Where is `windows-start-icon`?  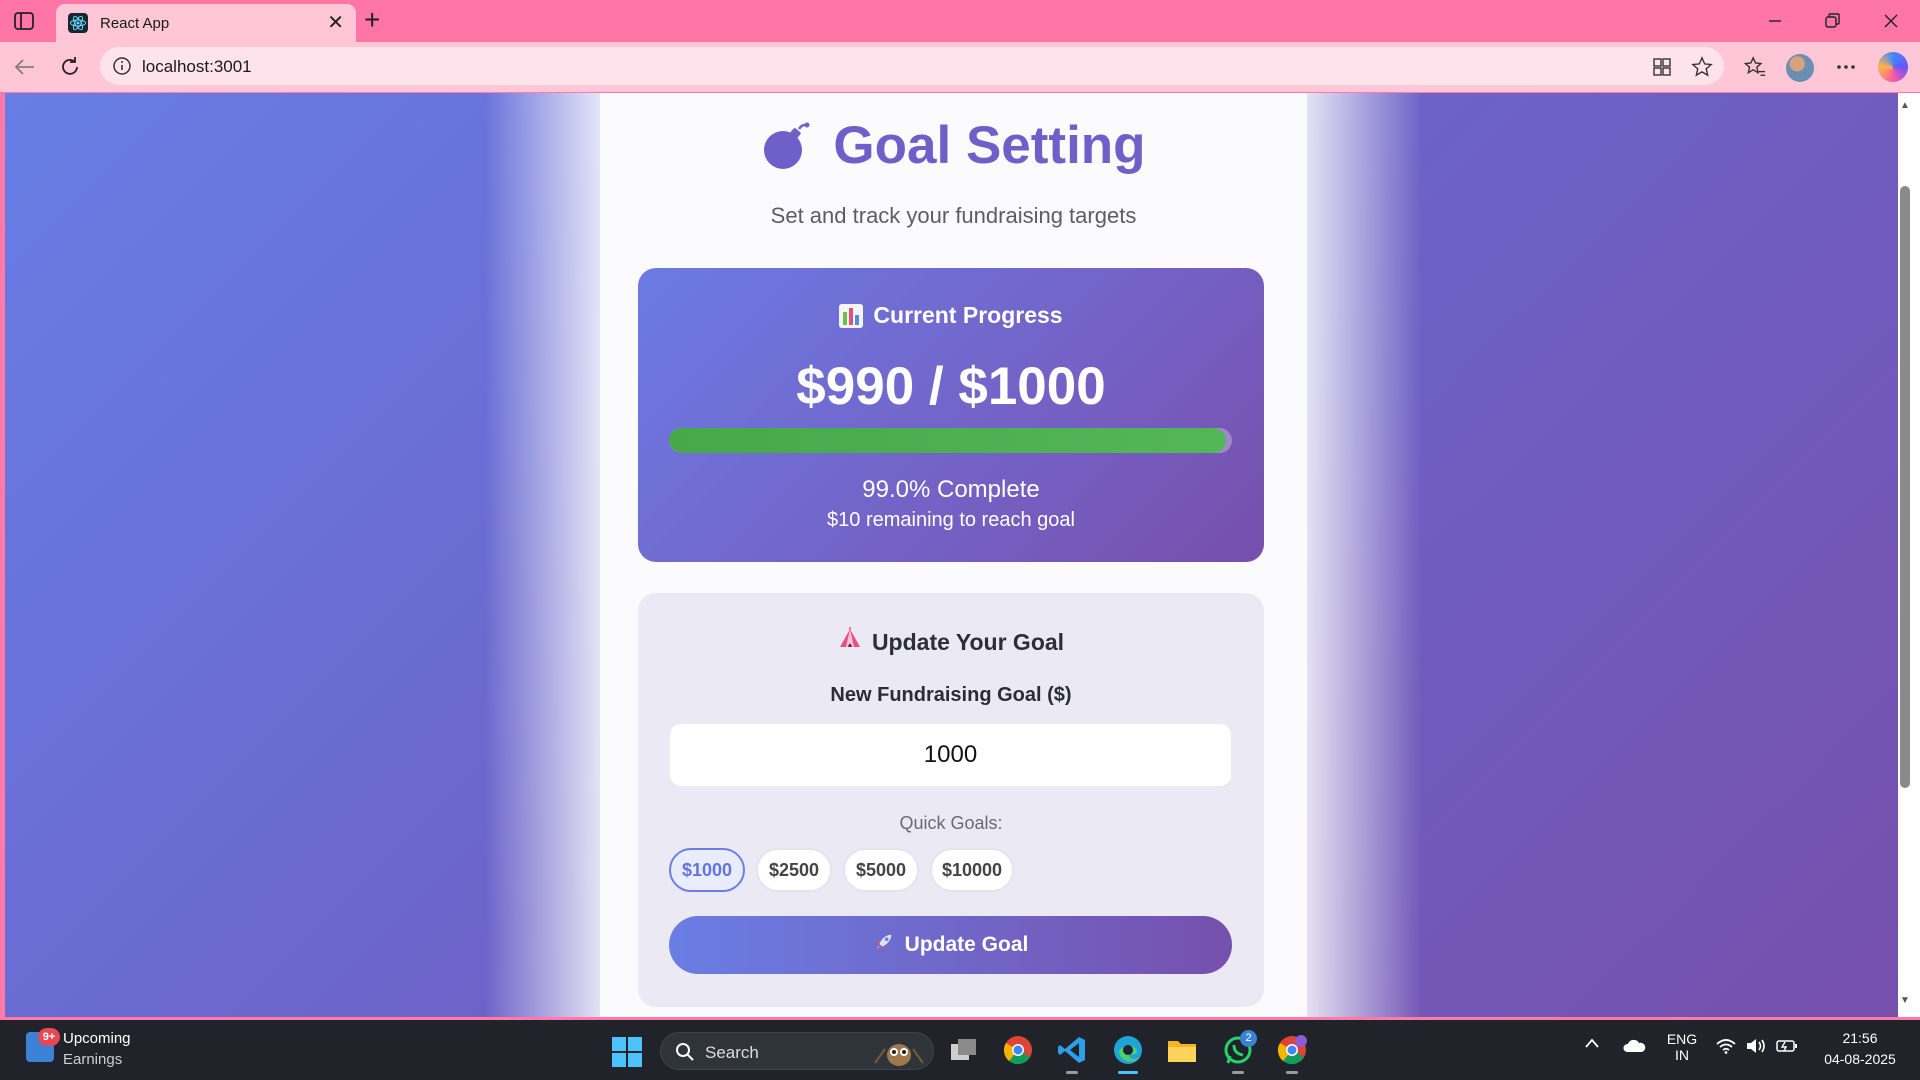 windows-start-icon is located at coordinates (627, 1052).